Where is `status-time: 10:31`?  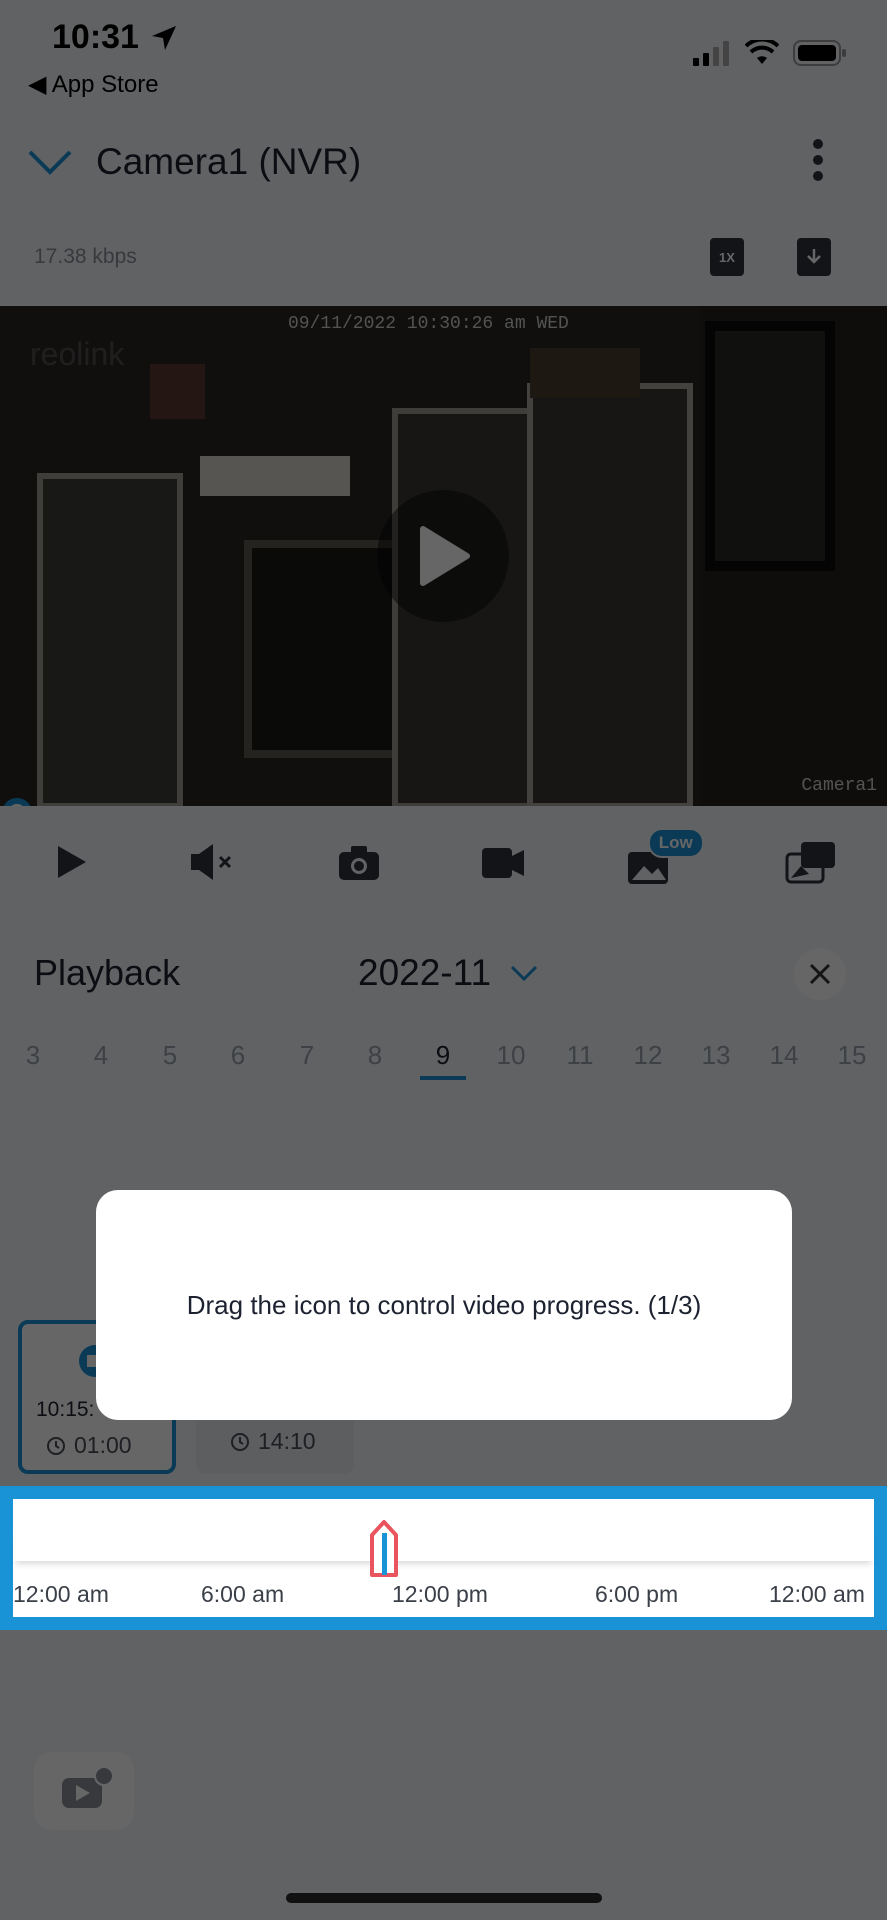
status-time: 10:31 is located at coordinates (95, 37).